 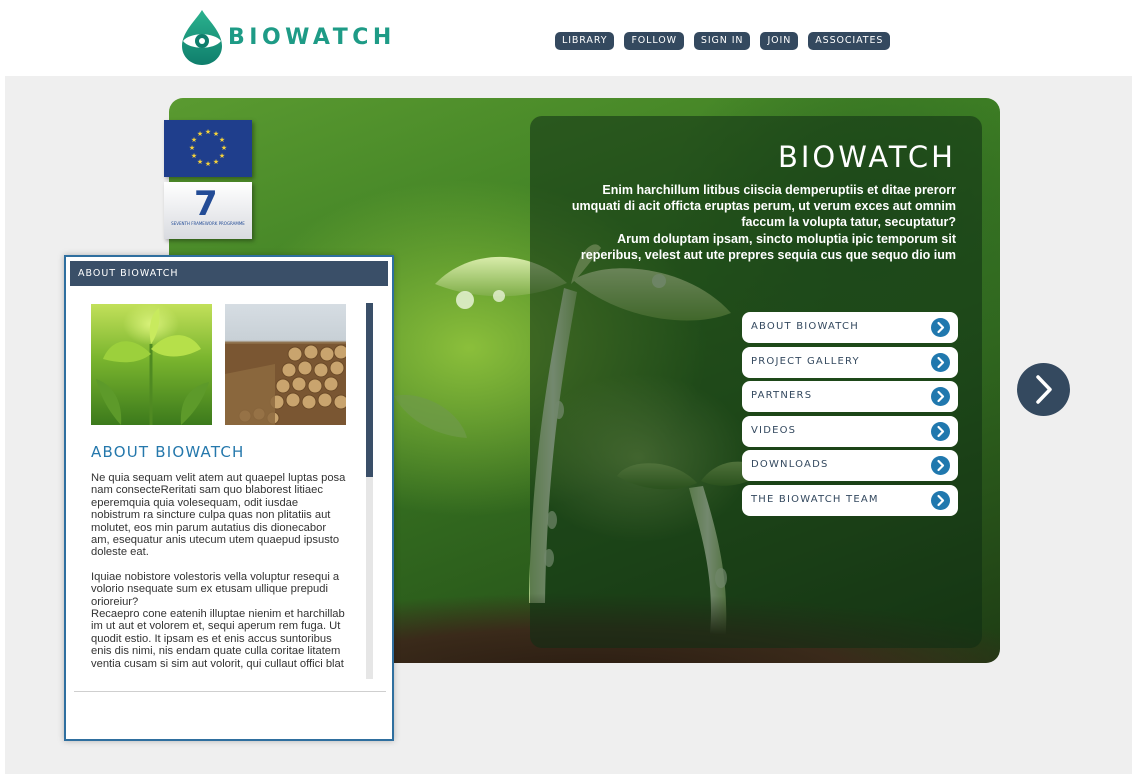 What do you see at coordinates (782, 396) in the screenshot?
I see `menu-item-label: PARTNERS` at bounding box center [782, 396].